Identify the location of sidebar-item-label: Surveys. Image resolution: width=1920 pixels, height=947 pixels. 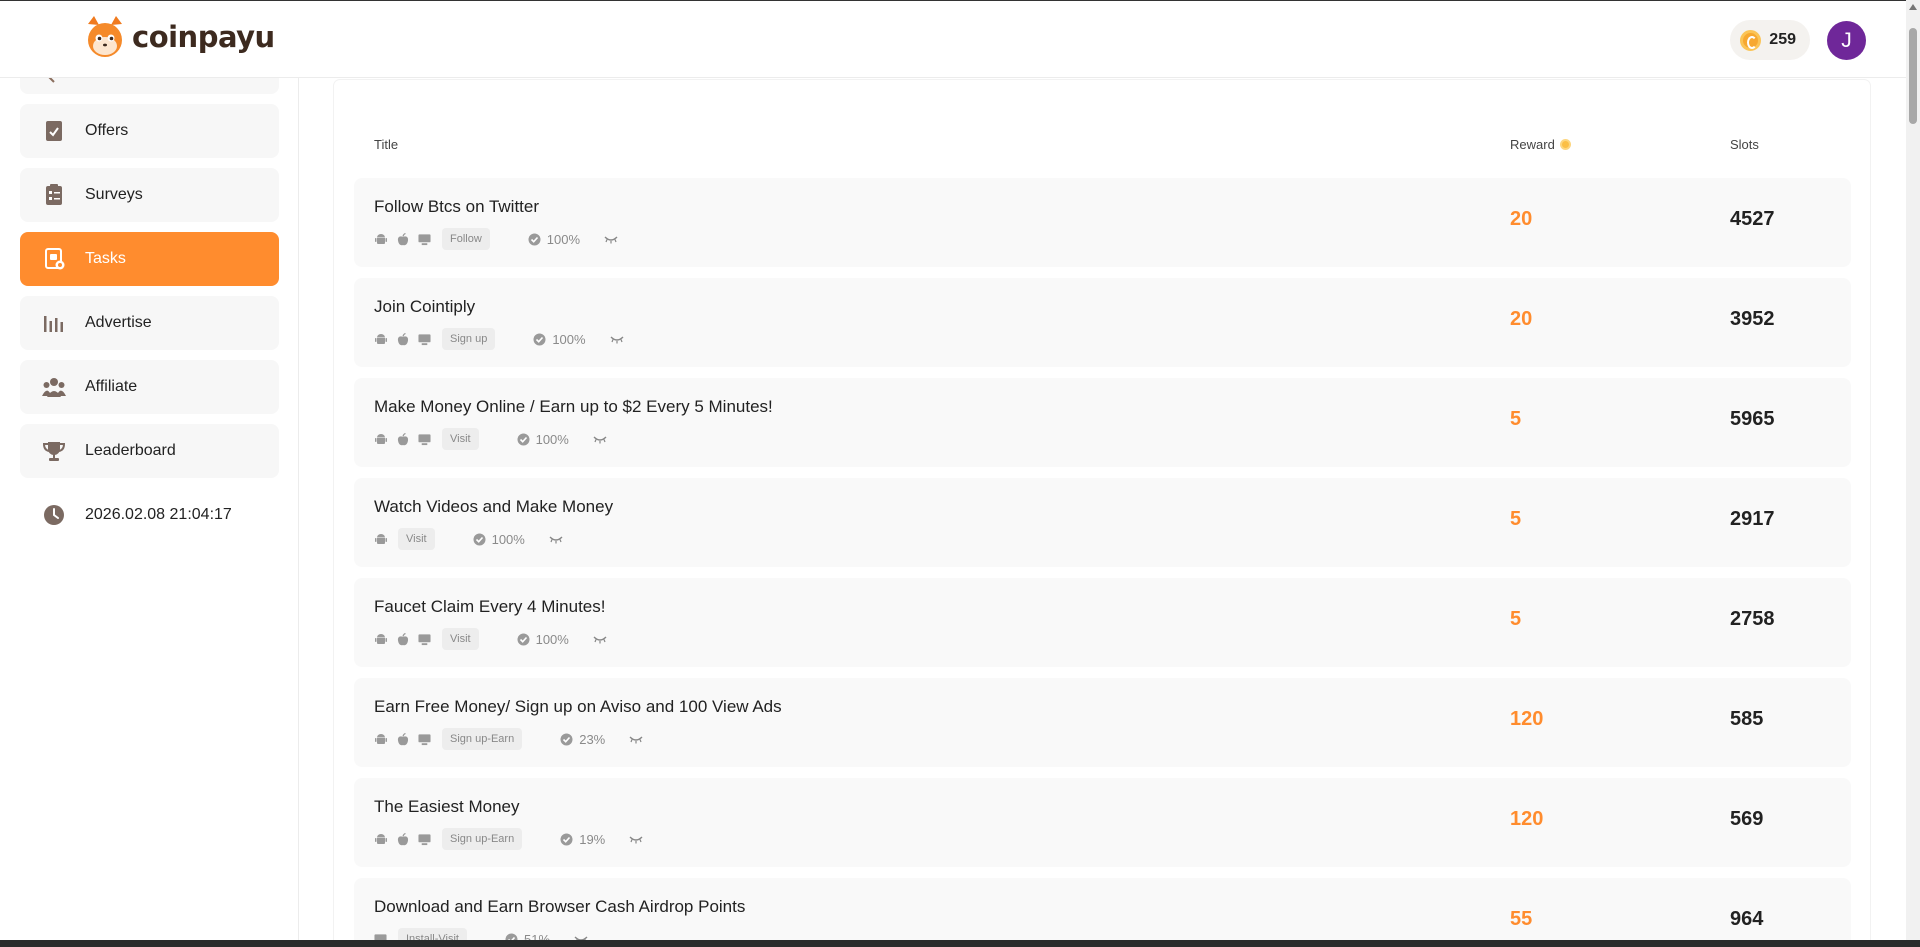
(114, 194).